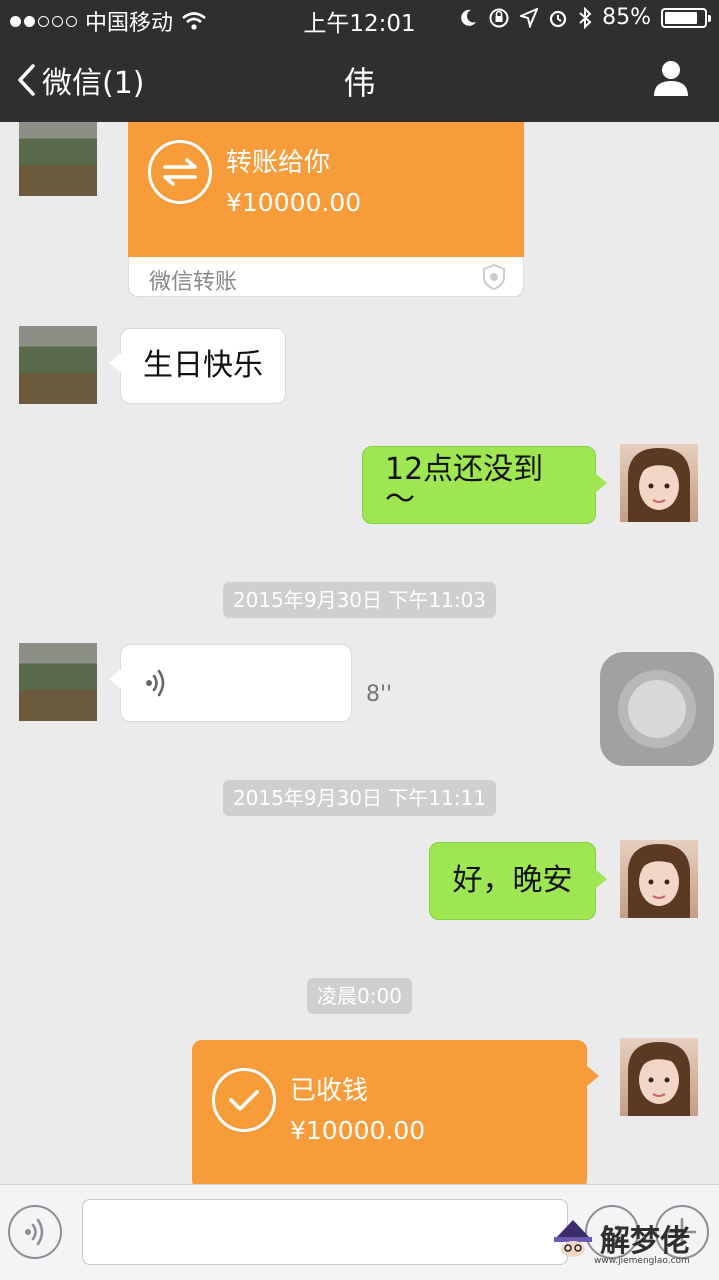 Image resolution: width=719 pixels, height=1280 pixels. I want to click on bluetooth-icon, so click(585, 17).